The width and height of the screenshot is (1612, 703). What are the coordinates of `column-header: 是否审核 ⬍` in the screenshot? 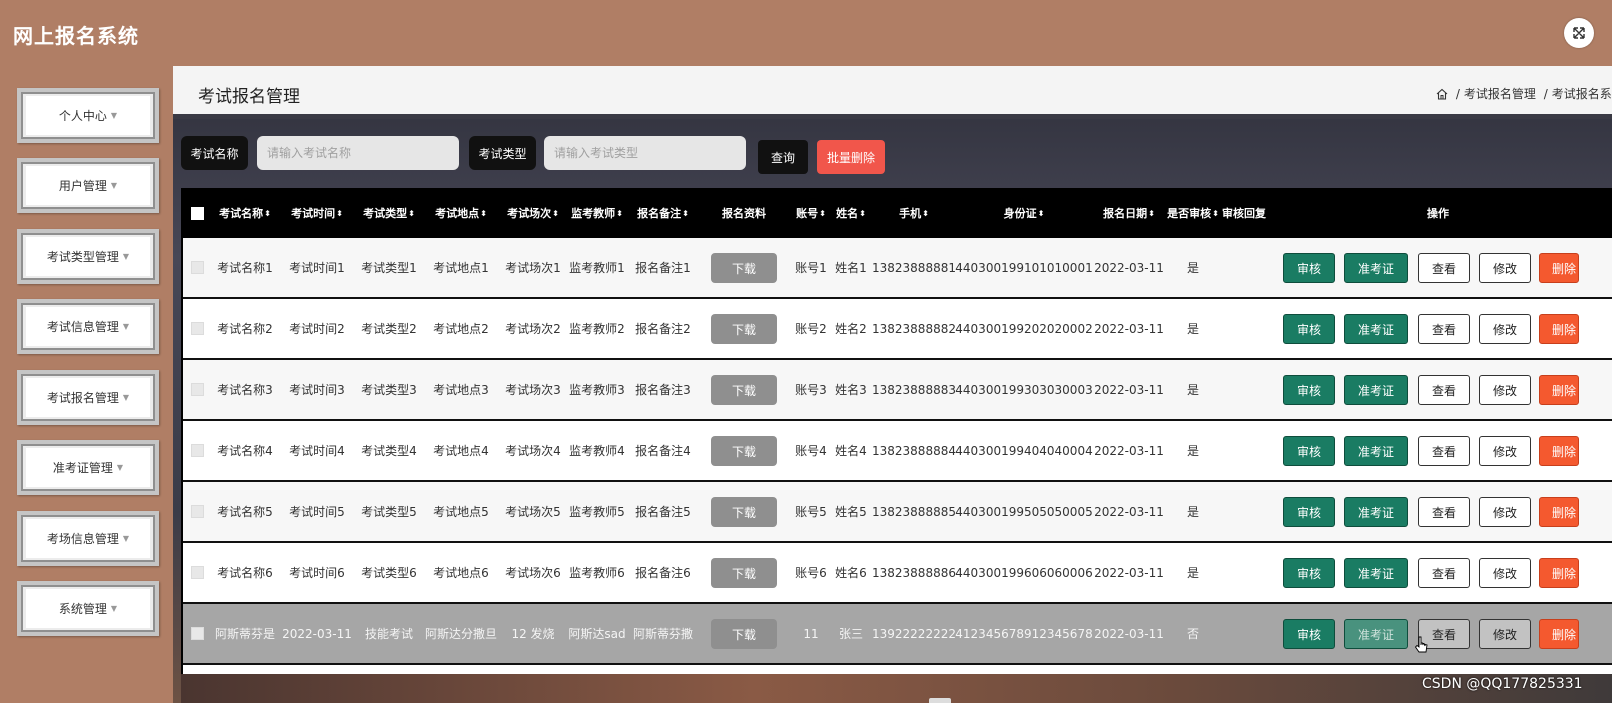 It's located at (1193, 213).